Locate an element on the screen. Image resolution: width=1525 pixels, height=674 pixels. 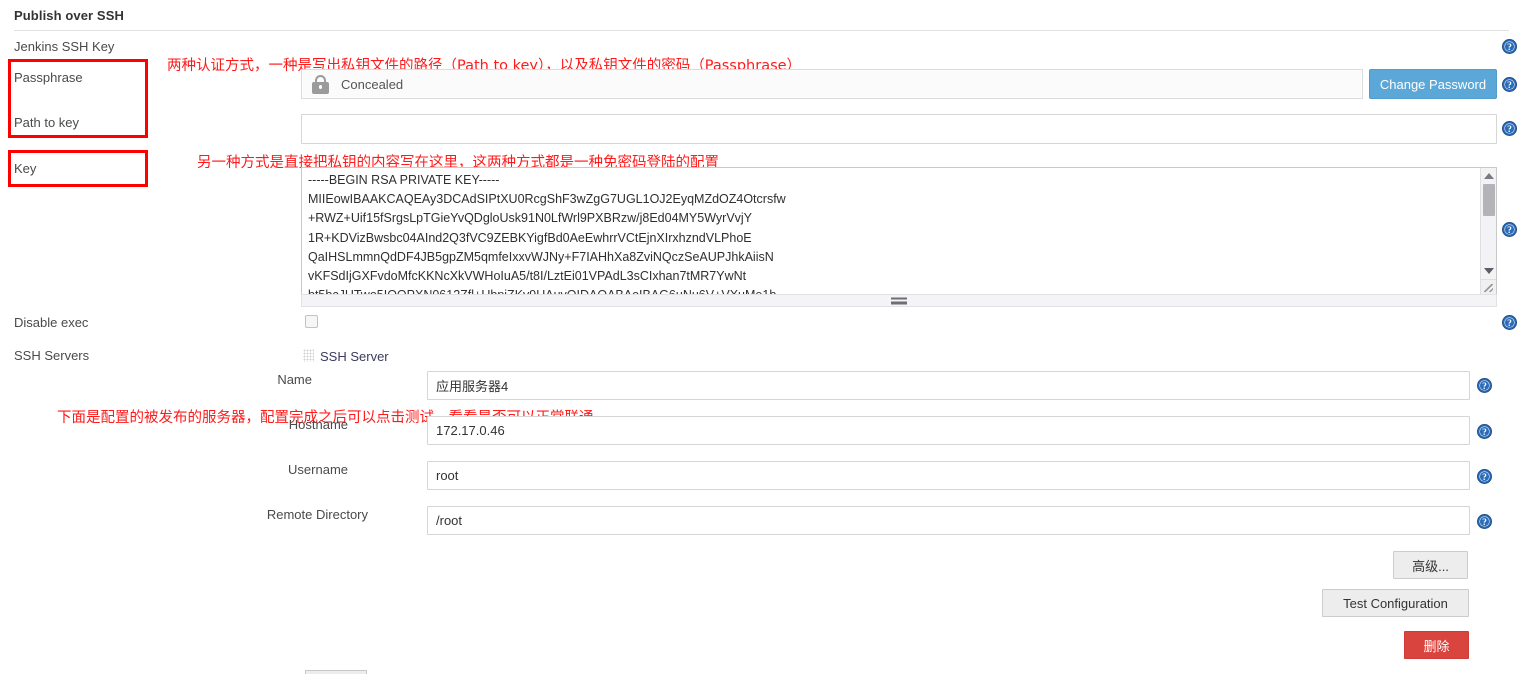
disable-exec-checkbox is located at coordinates (311, 321).